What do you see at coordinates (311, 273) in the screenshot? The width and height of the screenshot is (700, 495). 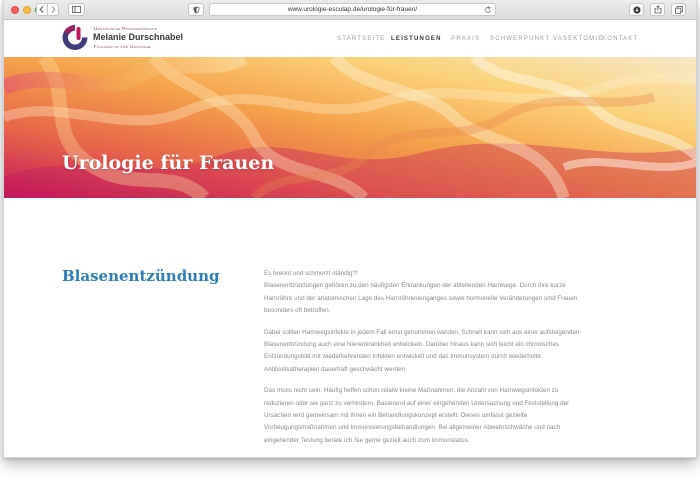 I see `paragraph-line: Es brennt und schmerzt ständig?!` at bounding box center [311, 273].